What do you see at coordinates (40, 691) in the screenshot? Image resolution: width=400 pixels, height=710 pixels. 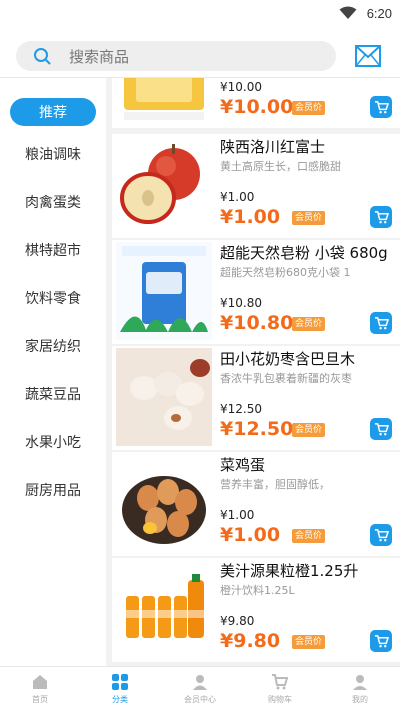 I see `tab-home: 首页` at bounding box center [40, 691].